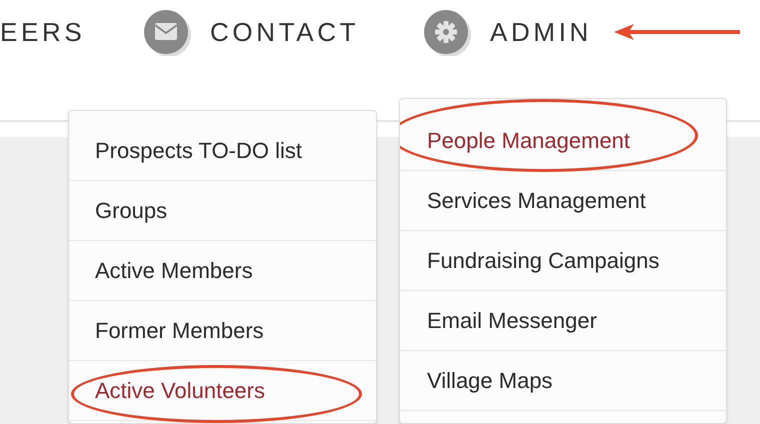 The height and width of the screenshot is (424, 760). What do you see at coordinates (512, 320) in the screenshot?
I see `menu-item: Email Messenger` at bounding box center [512, 320].